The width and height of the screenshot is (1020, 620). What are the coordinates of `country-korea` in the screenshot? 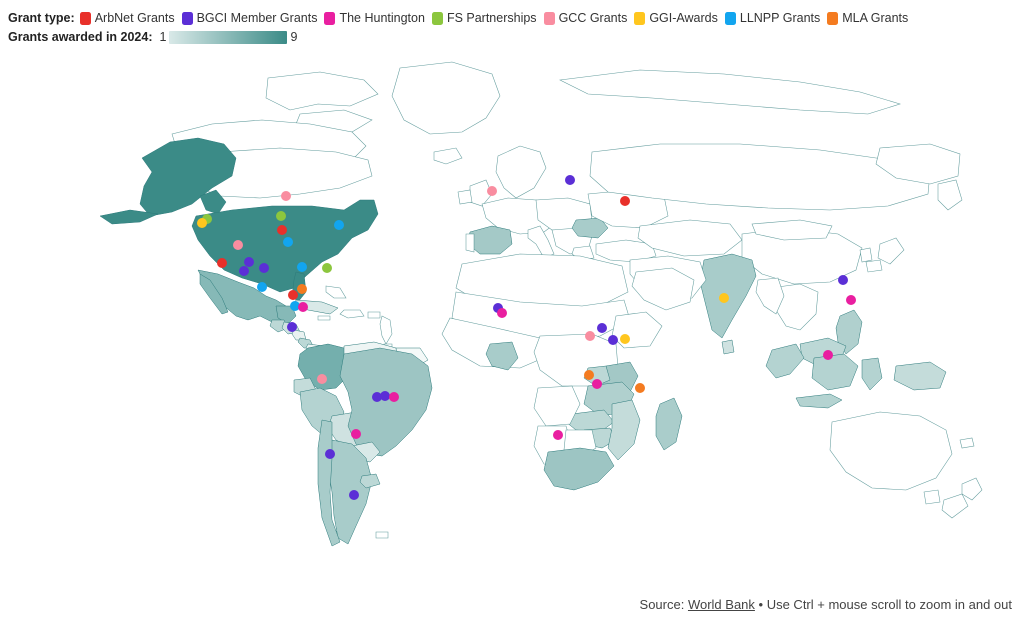 It's located at (866, 255).